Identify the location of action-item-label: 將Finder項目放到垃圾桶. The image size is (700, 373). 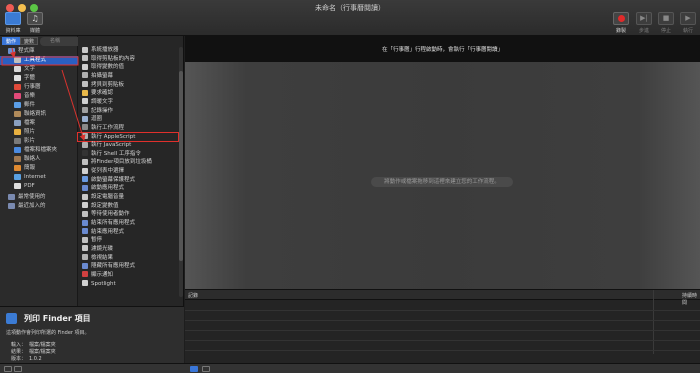
(121, 162).